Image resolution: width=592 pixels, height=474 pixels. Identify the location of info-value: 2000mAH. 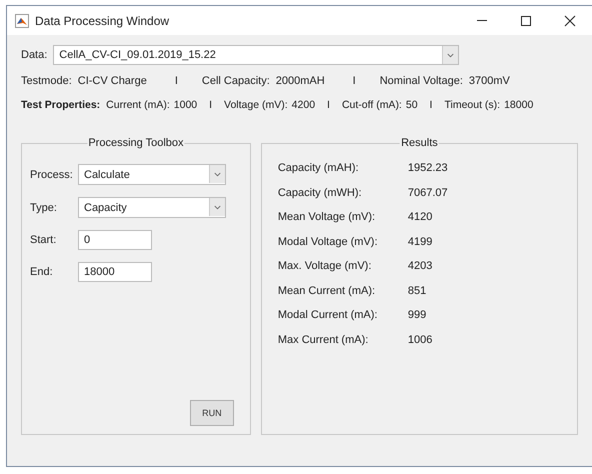
(300, 81).